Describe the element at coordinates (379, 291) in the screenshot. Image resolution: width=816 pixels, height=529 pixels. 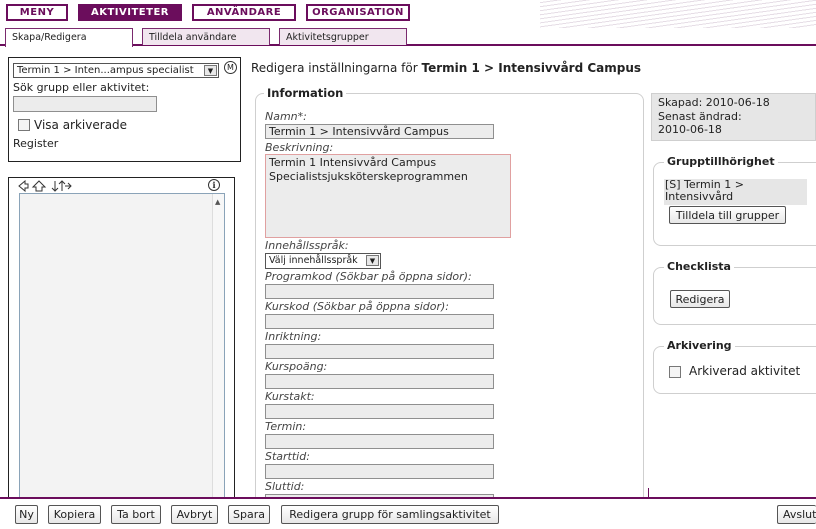
I see `programkod-field` at that location.